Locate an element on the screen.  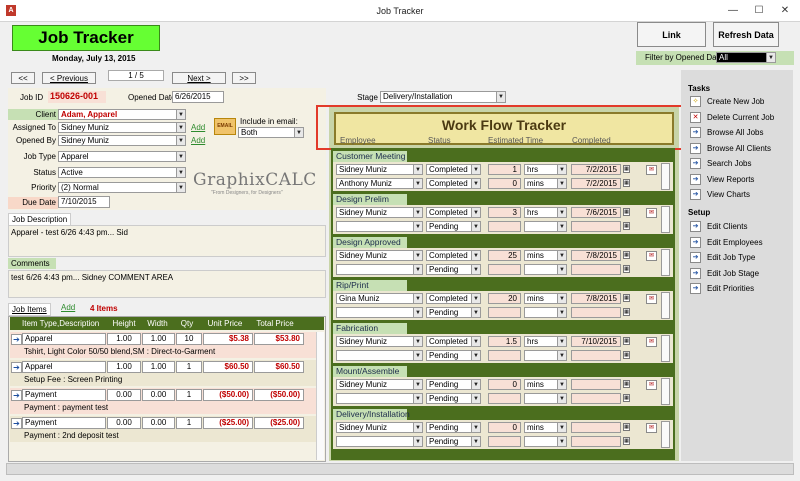
item-total-price-cell: $53.80 is located at coordinates (279, 339).